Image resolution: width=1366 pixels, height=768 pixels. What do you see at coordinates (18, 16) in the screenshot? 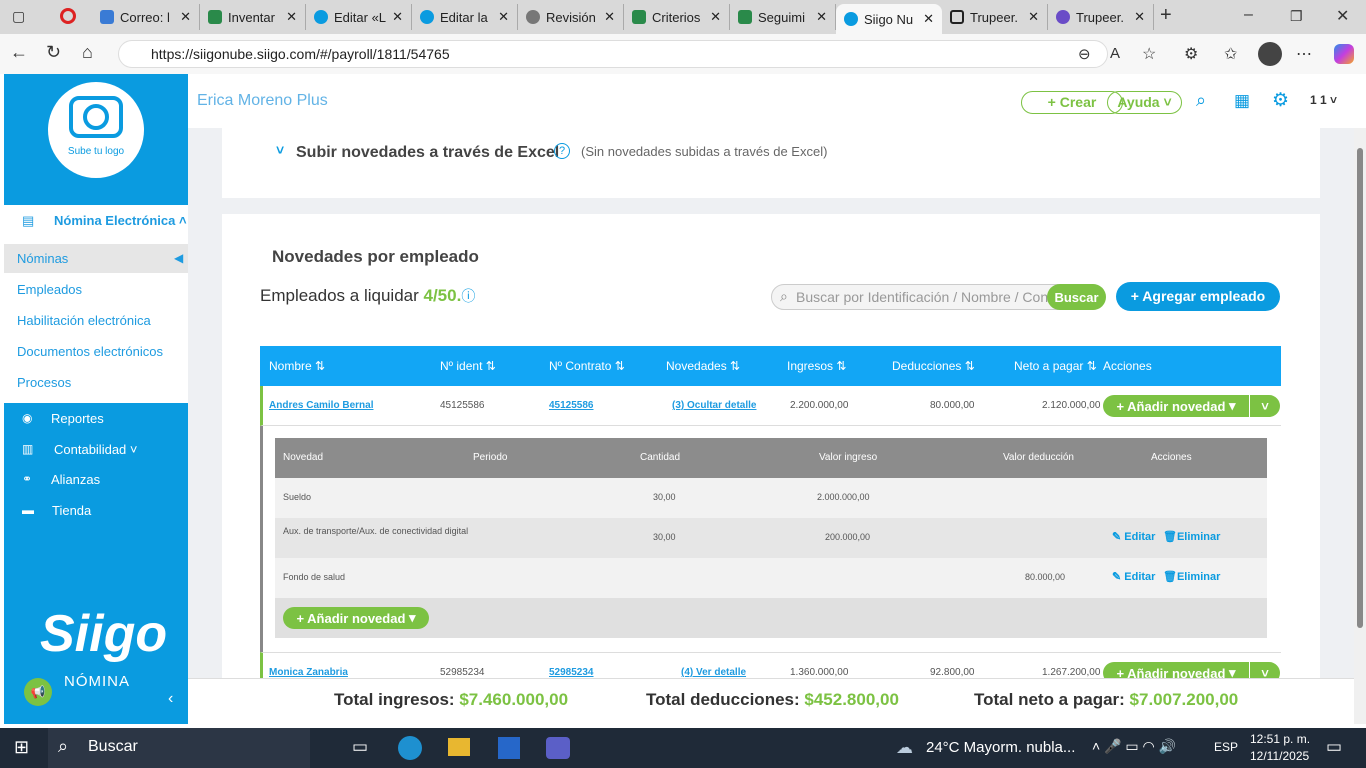
I see `tab-actions-icon: ▢` at bounding box center [18, 16].